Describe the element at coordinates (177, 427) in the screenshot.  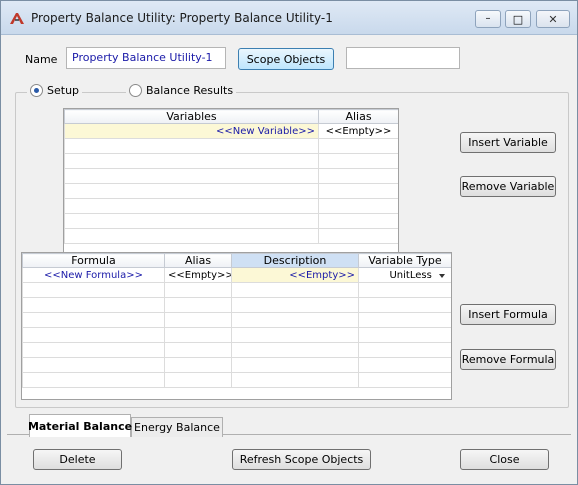
I see `tab-energy-balance: Energy Balance` at that location.